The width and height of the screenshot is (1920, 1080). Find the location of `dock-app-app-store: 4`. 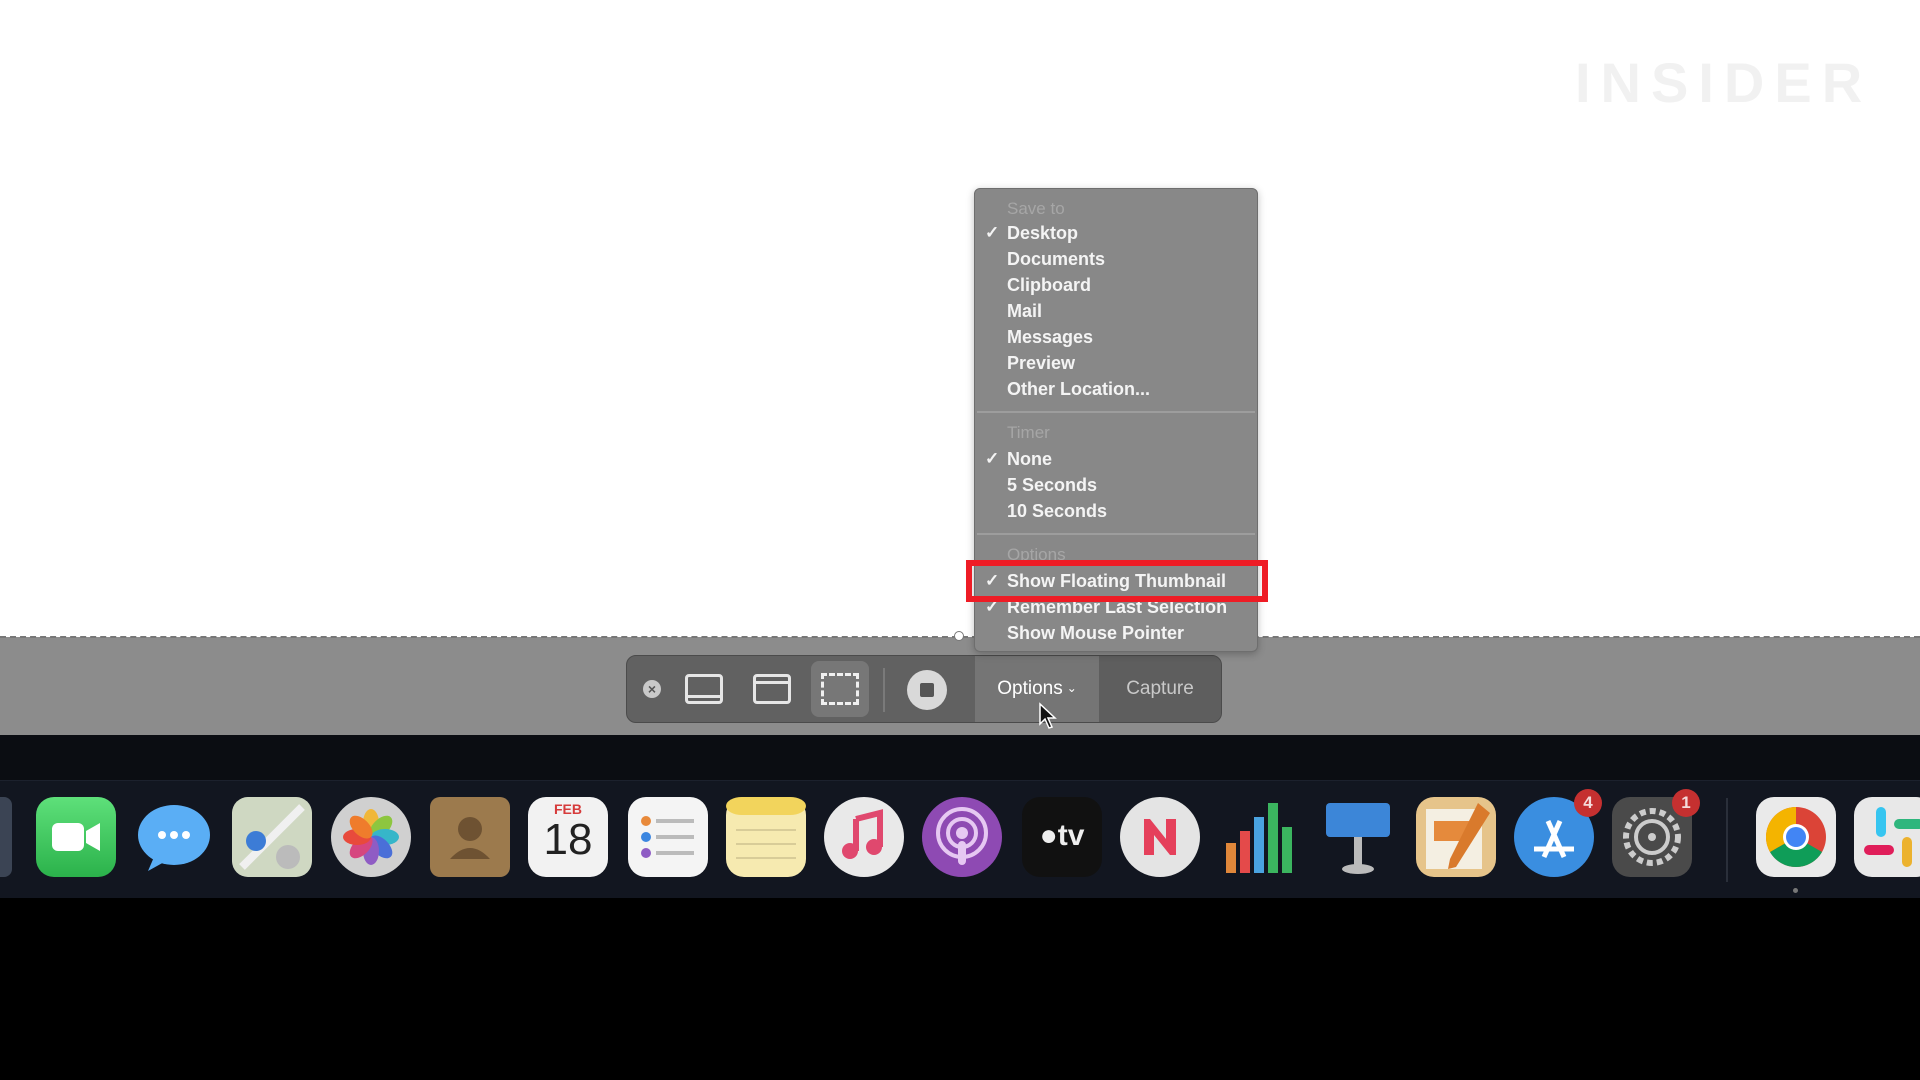

dock-app-app-store: 4 is located at coordinates (1558, 833).